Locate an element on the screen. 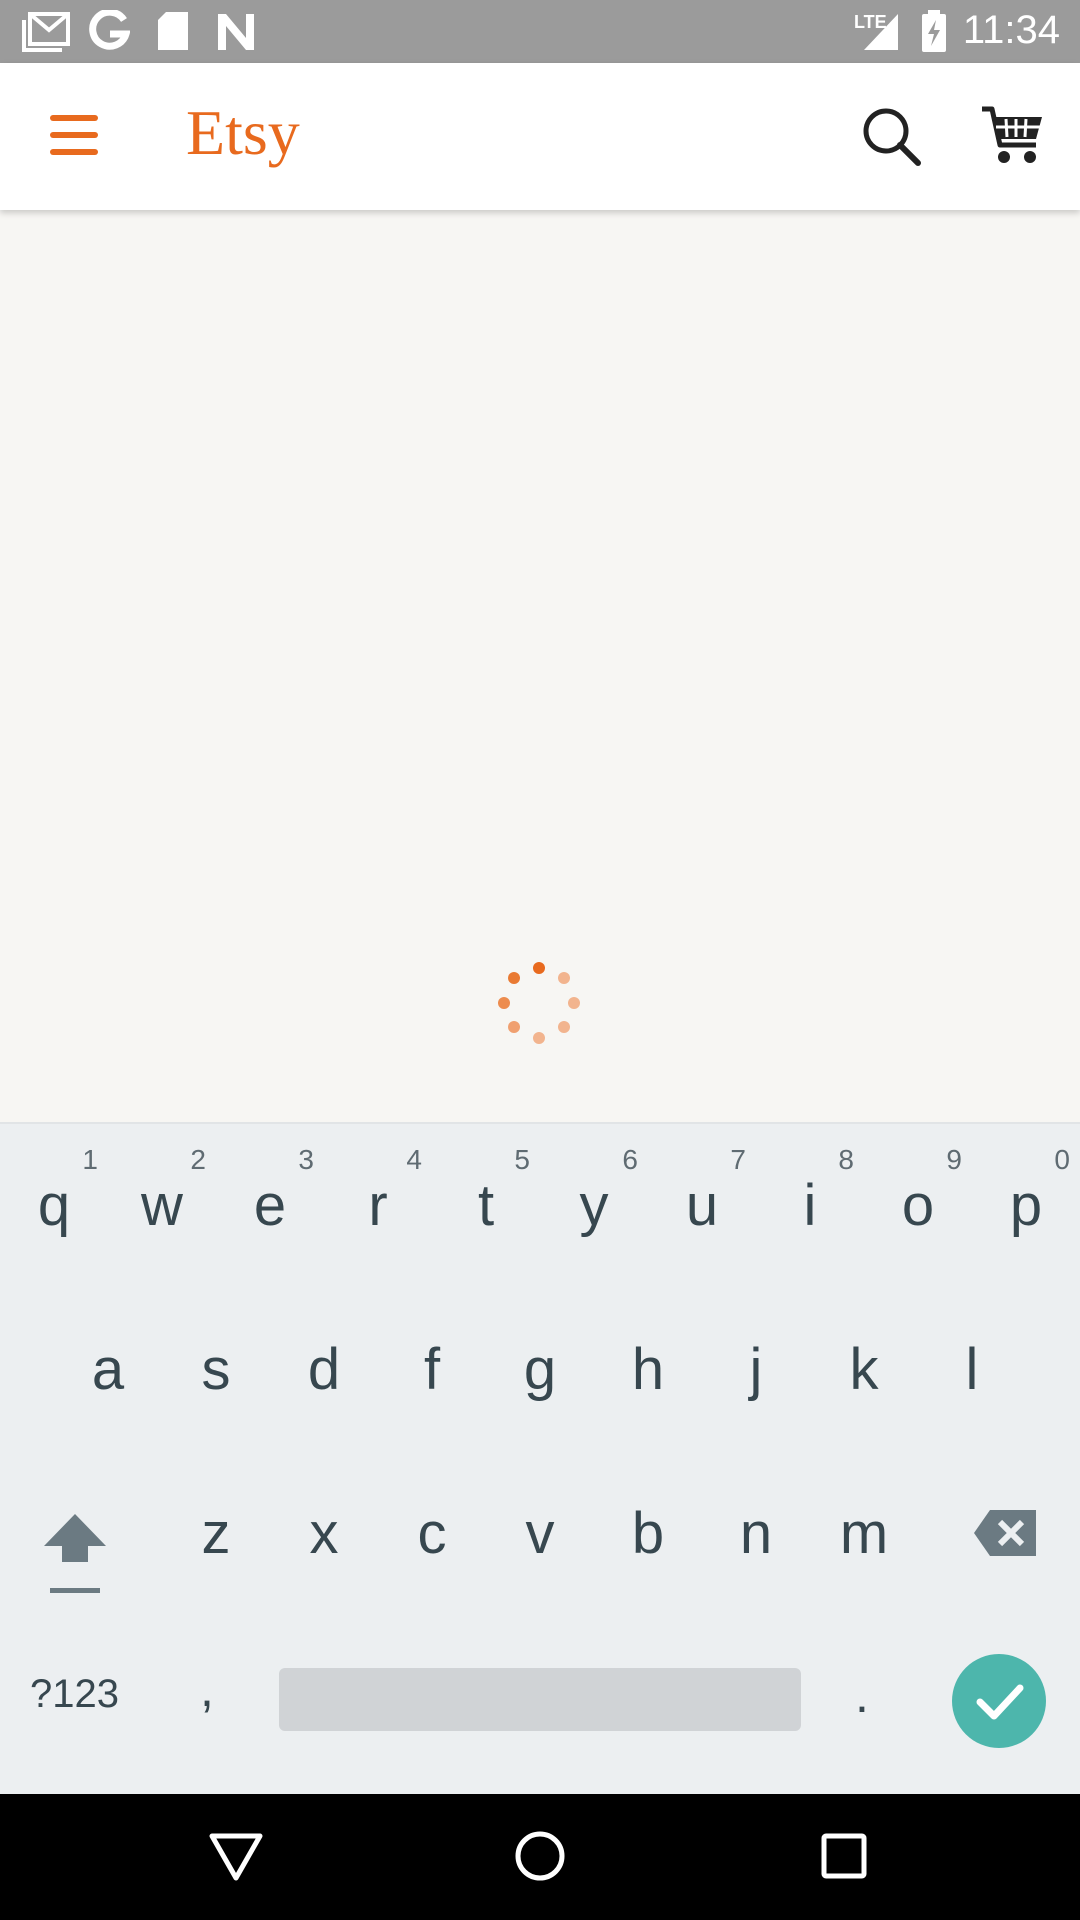 This screenshot has width=1080, height=1920. key-label: k is located at coordinates (864, 1369).